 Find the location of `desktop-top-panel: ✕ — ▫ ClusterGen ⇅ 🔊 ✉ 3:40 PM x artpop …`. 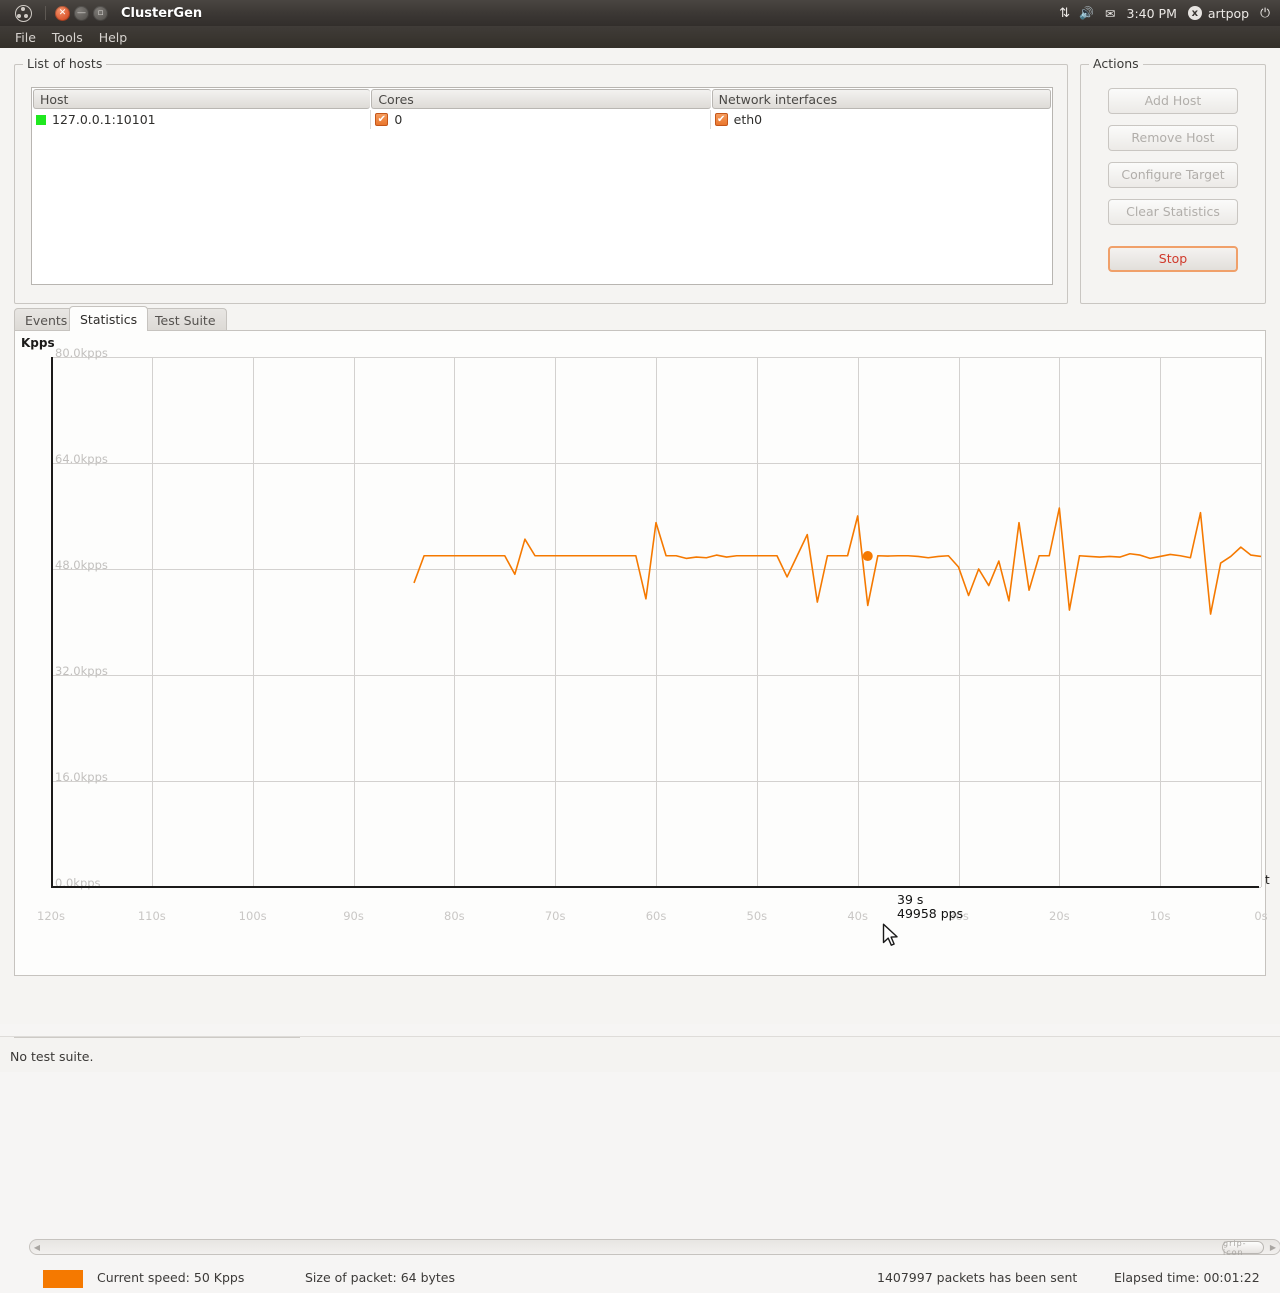

desktop-top-panel: ✕ — ▫ ClusterGen ⇅ 🔊 ✉ 3:40 PM x artpop … is located at coordinates (640, 13).